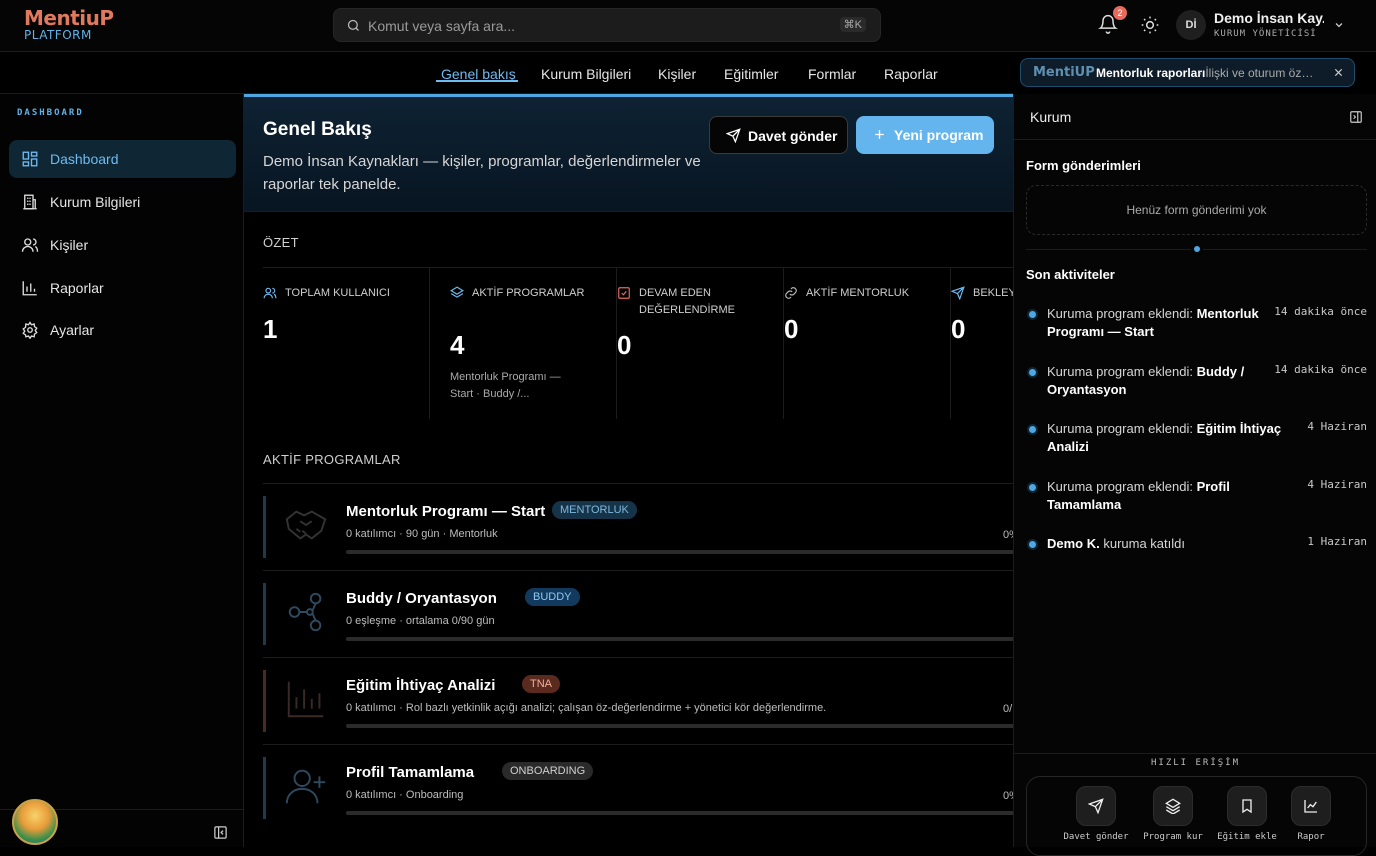  I want to click on stat-label: AKTİF PROGRAMLAR, so click(528, 293).